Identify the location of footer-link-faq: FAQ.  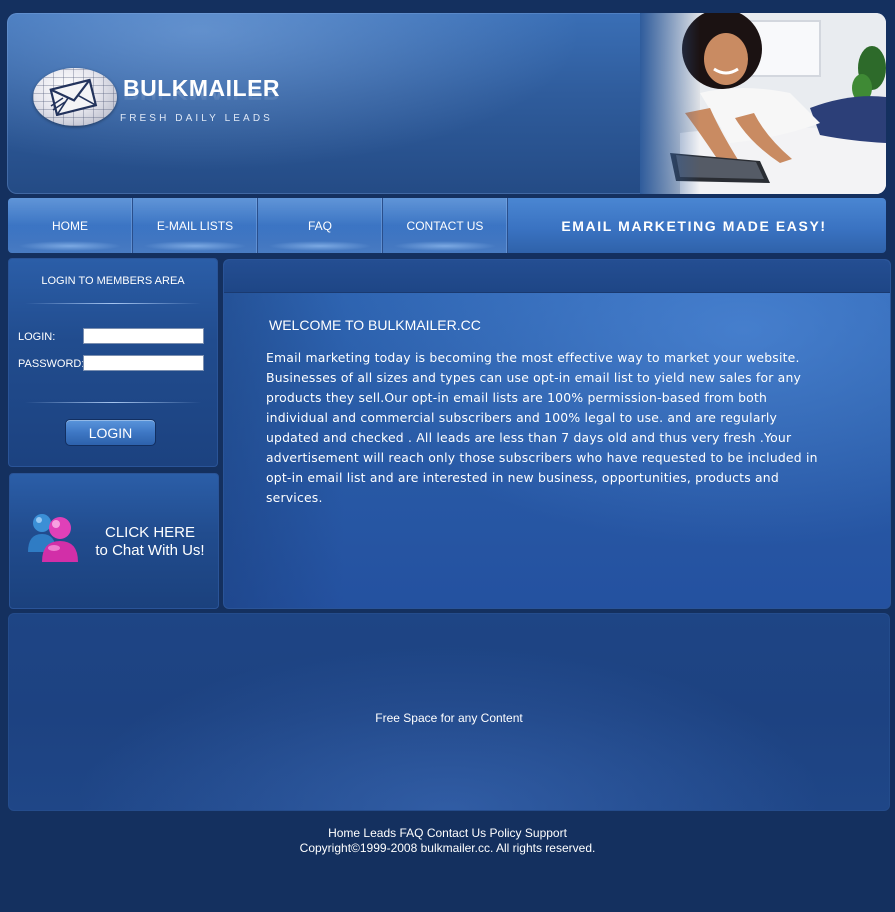
(411, 833).